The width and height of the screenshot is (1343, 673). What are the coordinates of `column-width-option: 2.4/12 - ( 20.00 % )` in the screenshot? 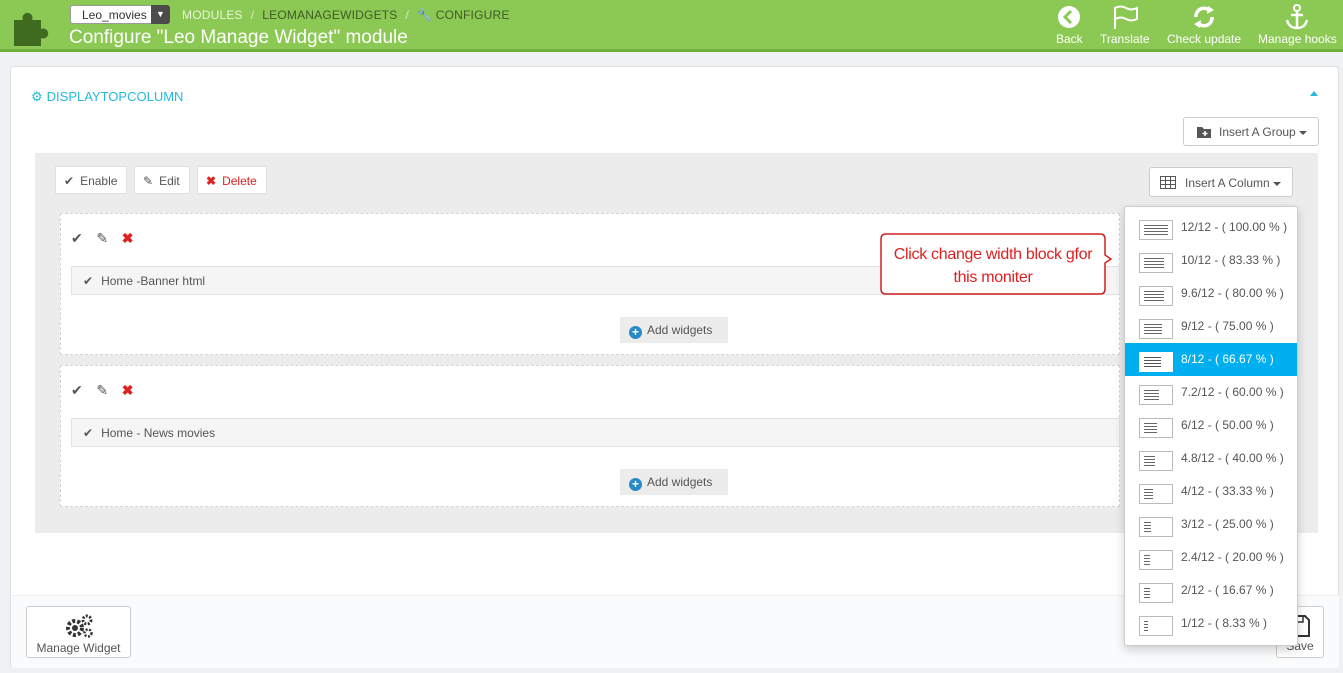 It's located at (1211, 557).